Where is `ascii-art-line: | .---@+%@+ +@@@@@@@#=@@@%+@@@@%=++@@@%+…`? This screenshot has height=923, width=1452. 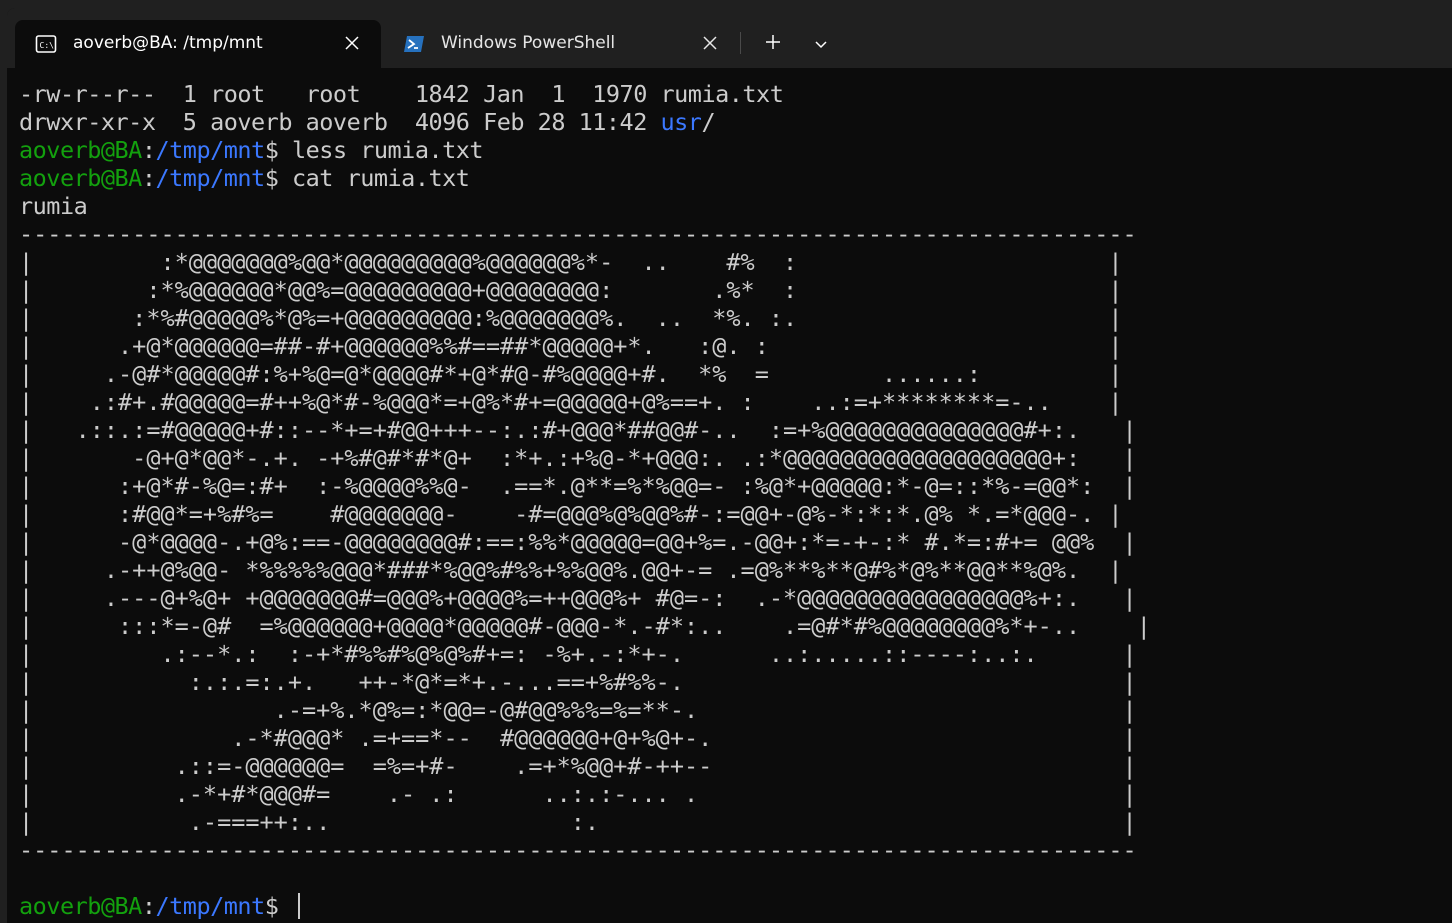 ascii-art-line: | .---@+%@+ +@@@@@@@#=@@@%+@@@@%=++@@@%+… is located at coordinates (578, 598).